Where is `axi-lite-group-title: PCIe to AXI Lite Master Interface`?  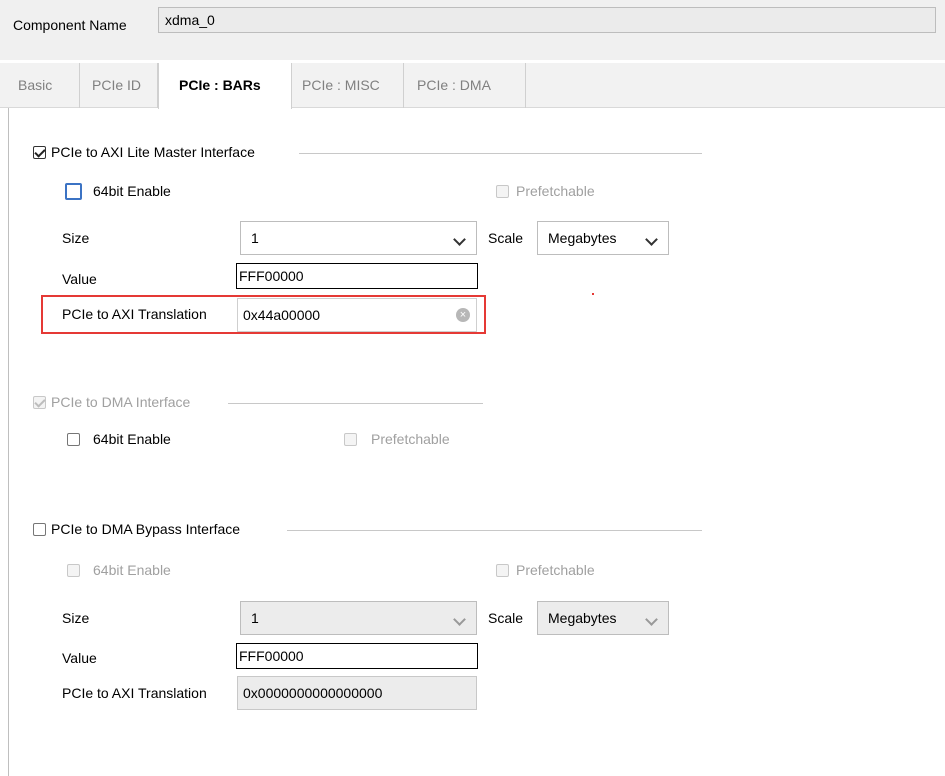
axi-lite-group-title: PCIe to AXI Lite Master Interface is located at coordinates (153, 152).